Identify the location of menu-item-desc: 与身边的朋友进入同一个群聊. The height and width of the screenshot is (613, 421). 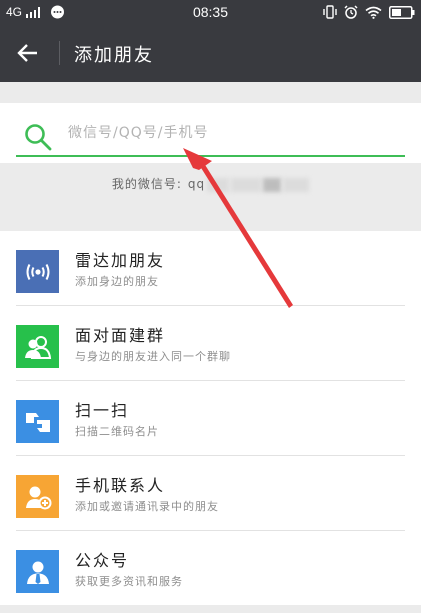
(153, 356).